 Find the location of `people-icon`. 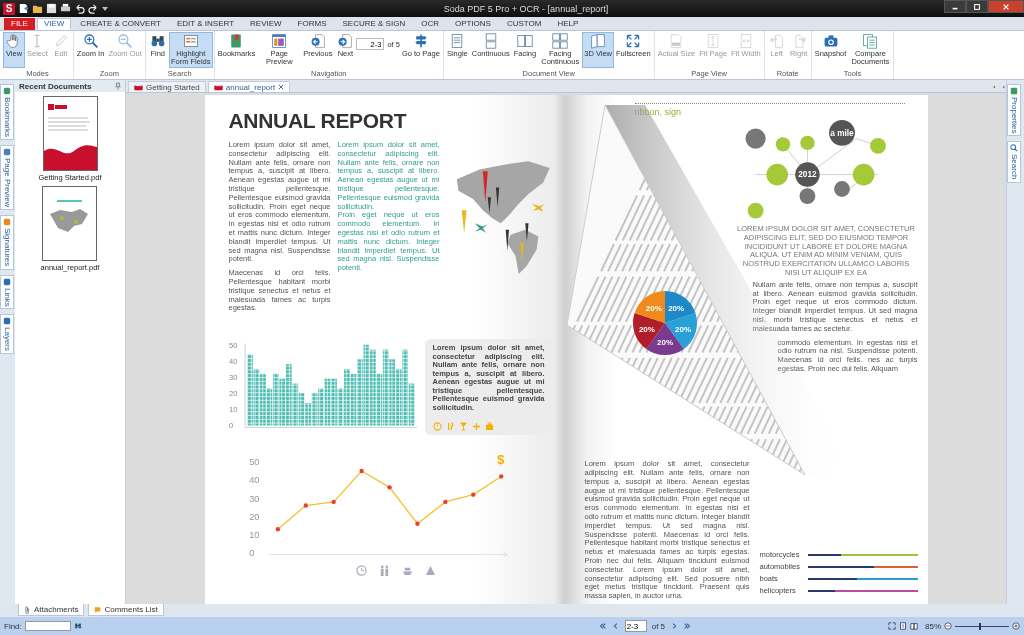

people-icon is located at coordinates (384, 570).